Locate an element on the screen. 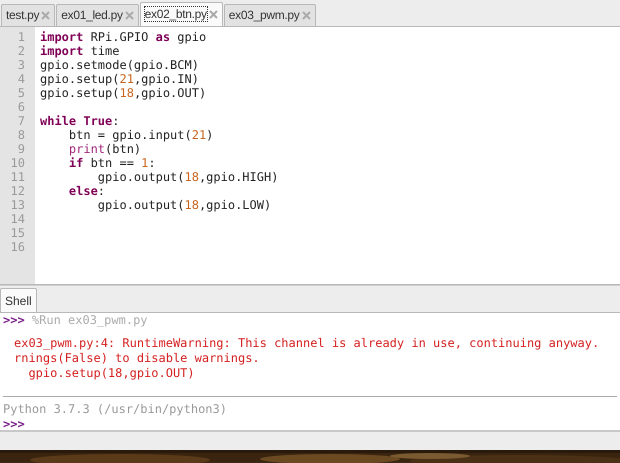 The height and width of the screenshot is (463, 620). interpreter-info: Python 3.7.3 (/usr/bin/python3) is located at coordinates (115, 410).